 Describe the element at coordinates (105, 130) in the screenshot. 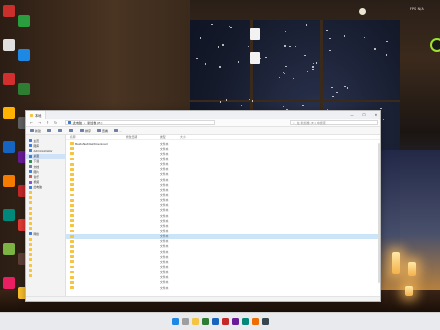

I see `toolbar-label: 查看` at that location.